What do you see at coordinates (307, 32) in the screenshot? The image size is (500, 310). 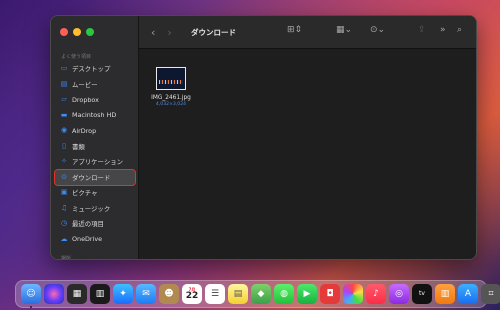 I see `toolbar: ‹ › ダウンロード ⊞⇕ ▦⌄ ⊙⌄ ⇪ » ⌕` at bounding box center [307, 32].